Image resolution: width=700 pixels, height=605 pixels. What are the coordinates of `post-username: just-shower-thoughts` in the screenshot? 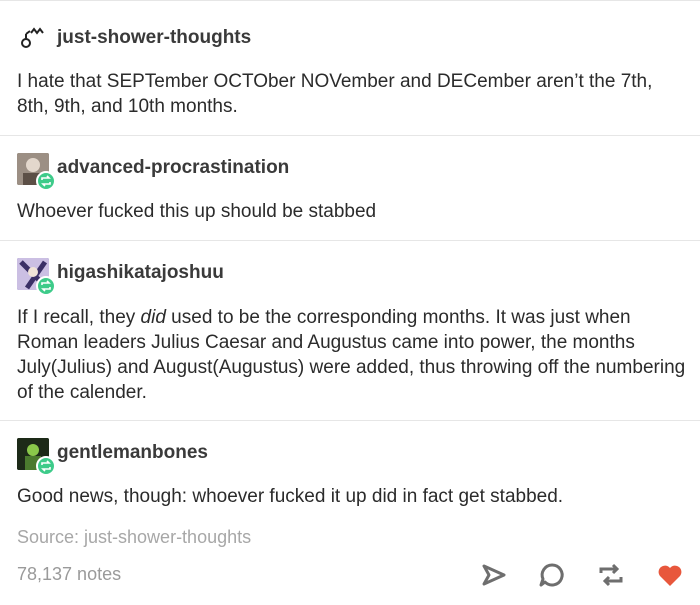 It's located at (154, 38).